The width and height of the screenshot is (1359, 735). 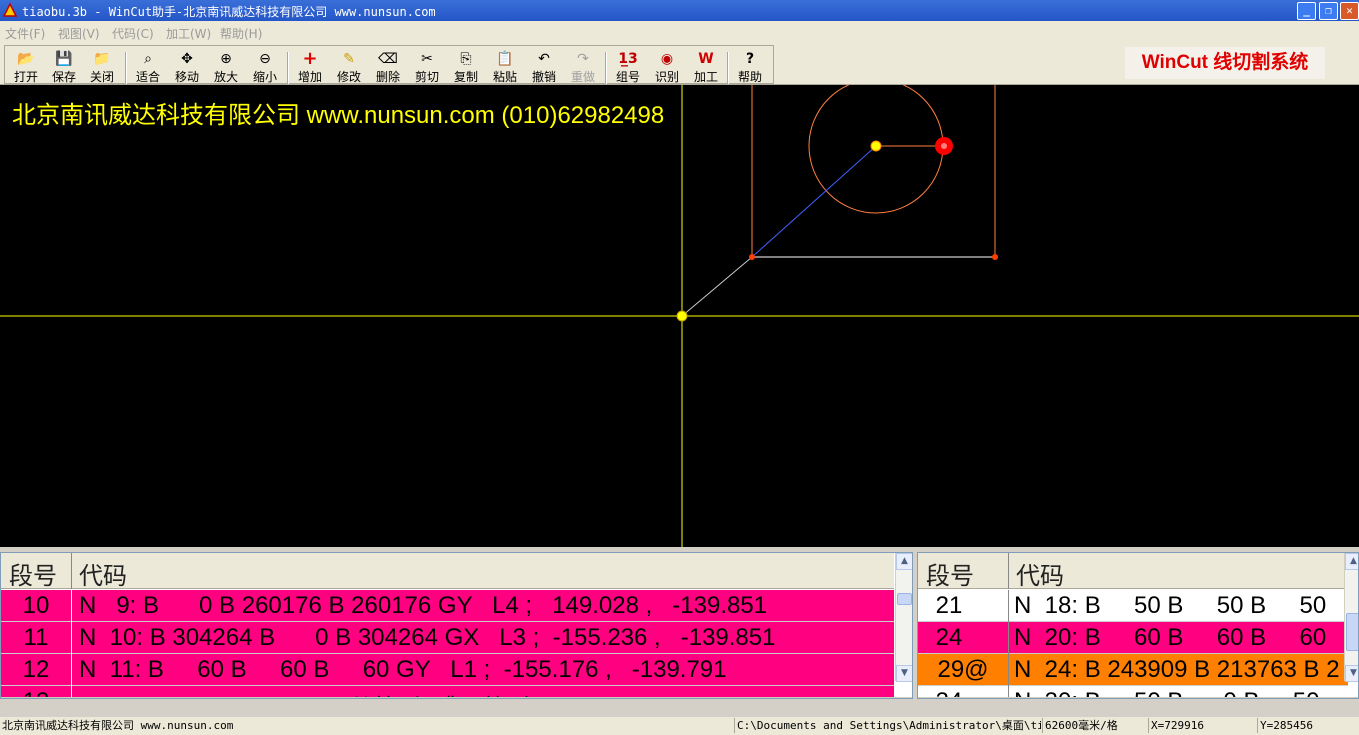 What do you see at coordinates (241, 33) in the screenshot?
I see `menu-help: 帮助(H)` at bounding box center [241, 33].